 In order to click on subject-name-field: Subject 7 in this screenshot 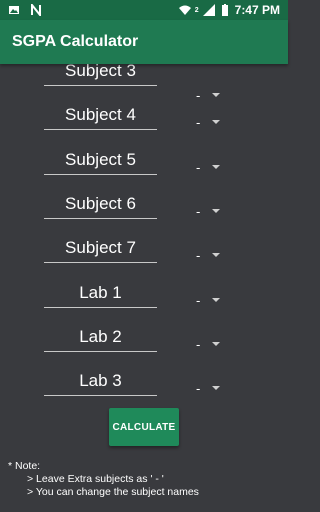, I will do `click(100, 248)`.